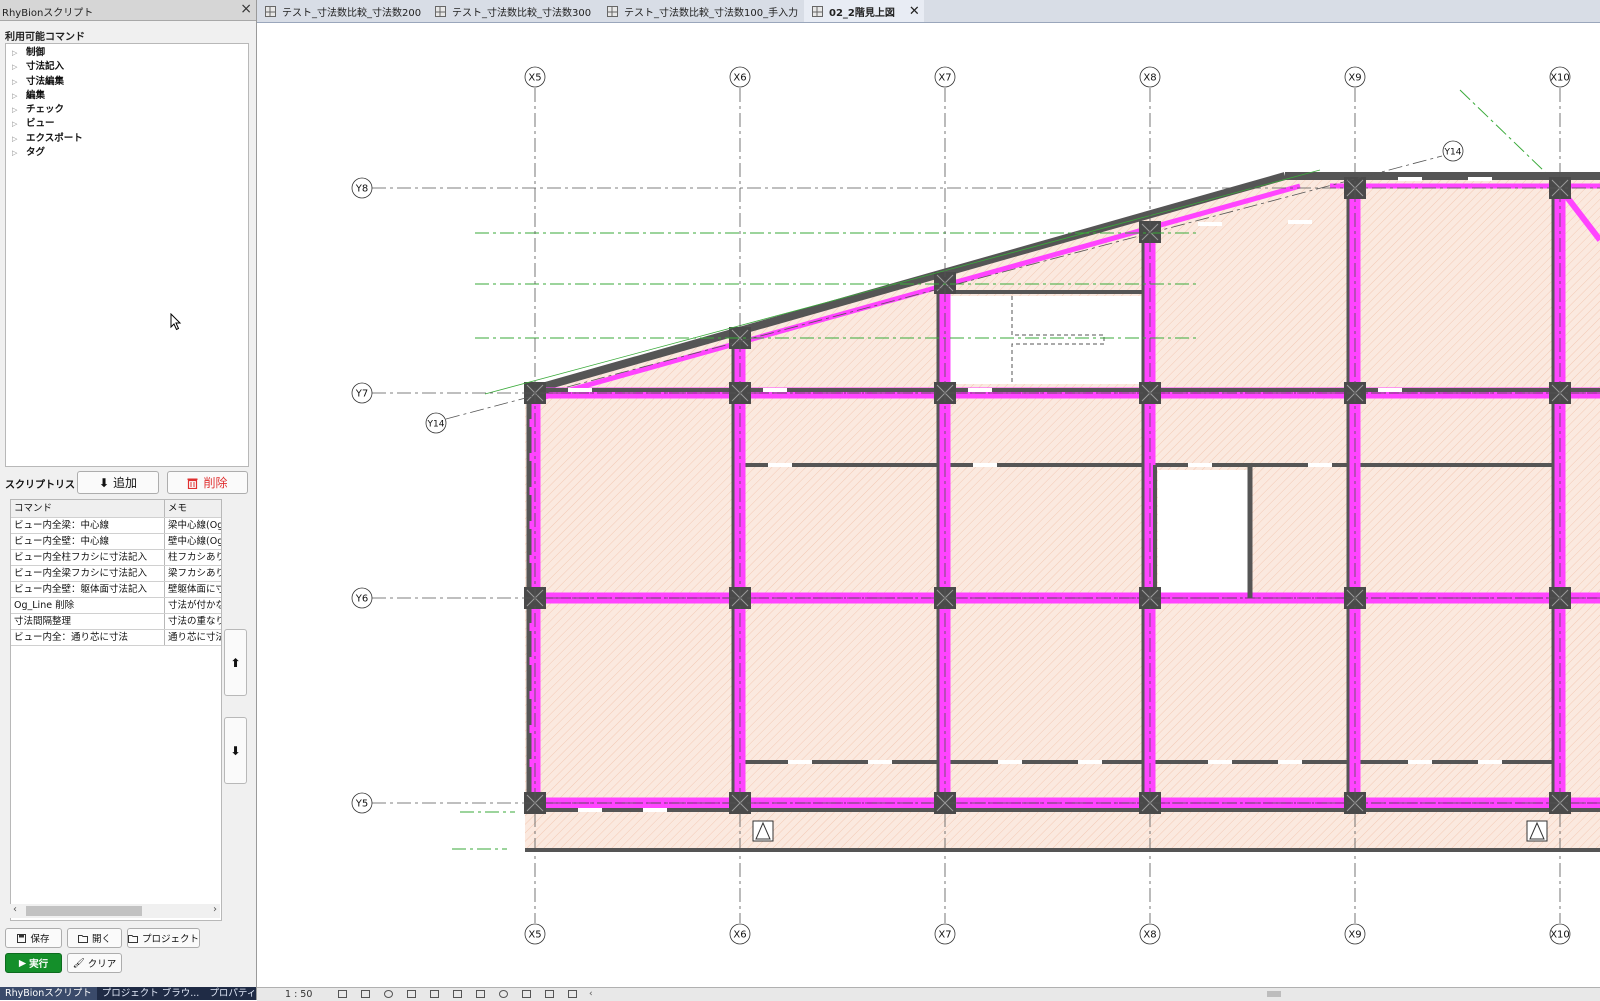 This screenshot has width=1600, height=1001. Describe the element at coordinates (235, 750) in the screenshot. I see `move-down-button: ⬇` at that location.